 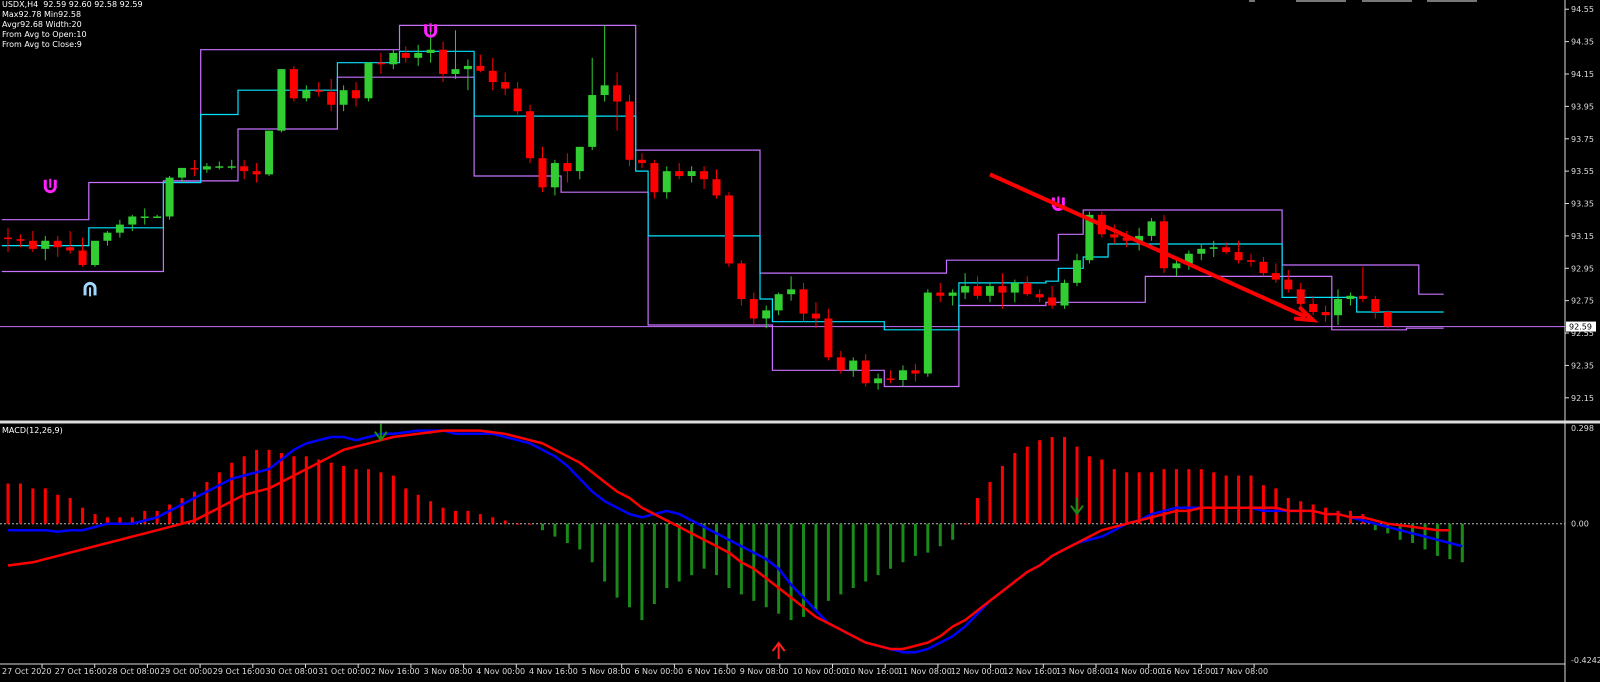 What do you see at coordinates (1582, 42) in the screenshot?
I see `price-axis-label: 94.35` at bounding box center [1582, 42].